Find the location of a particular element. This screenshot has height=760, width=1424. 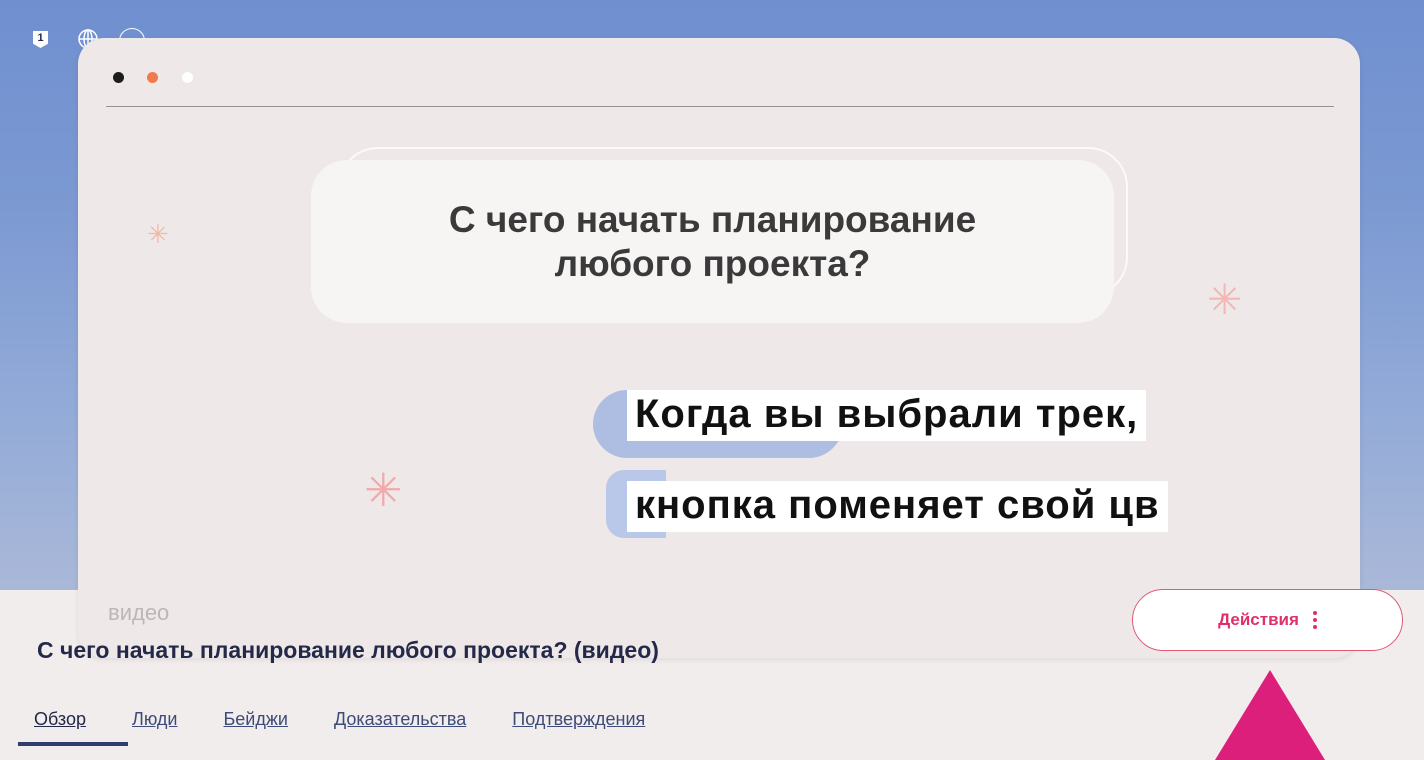

window-dot-orange is located at coordinates (152, 77).